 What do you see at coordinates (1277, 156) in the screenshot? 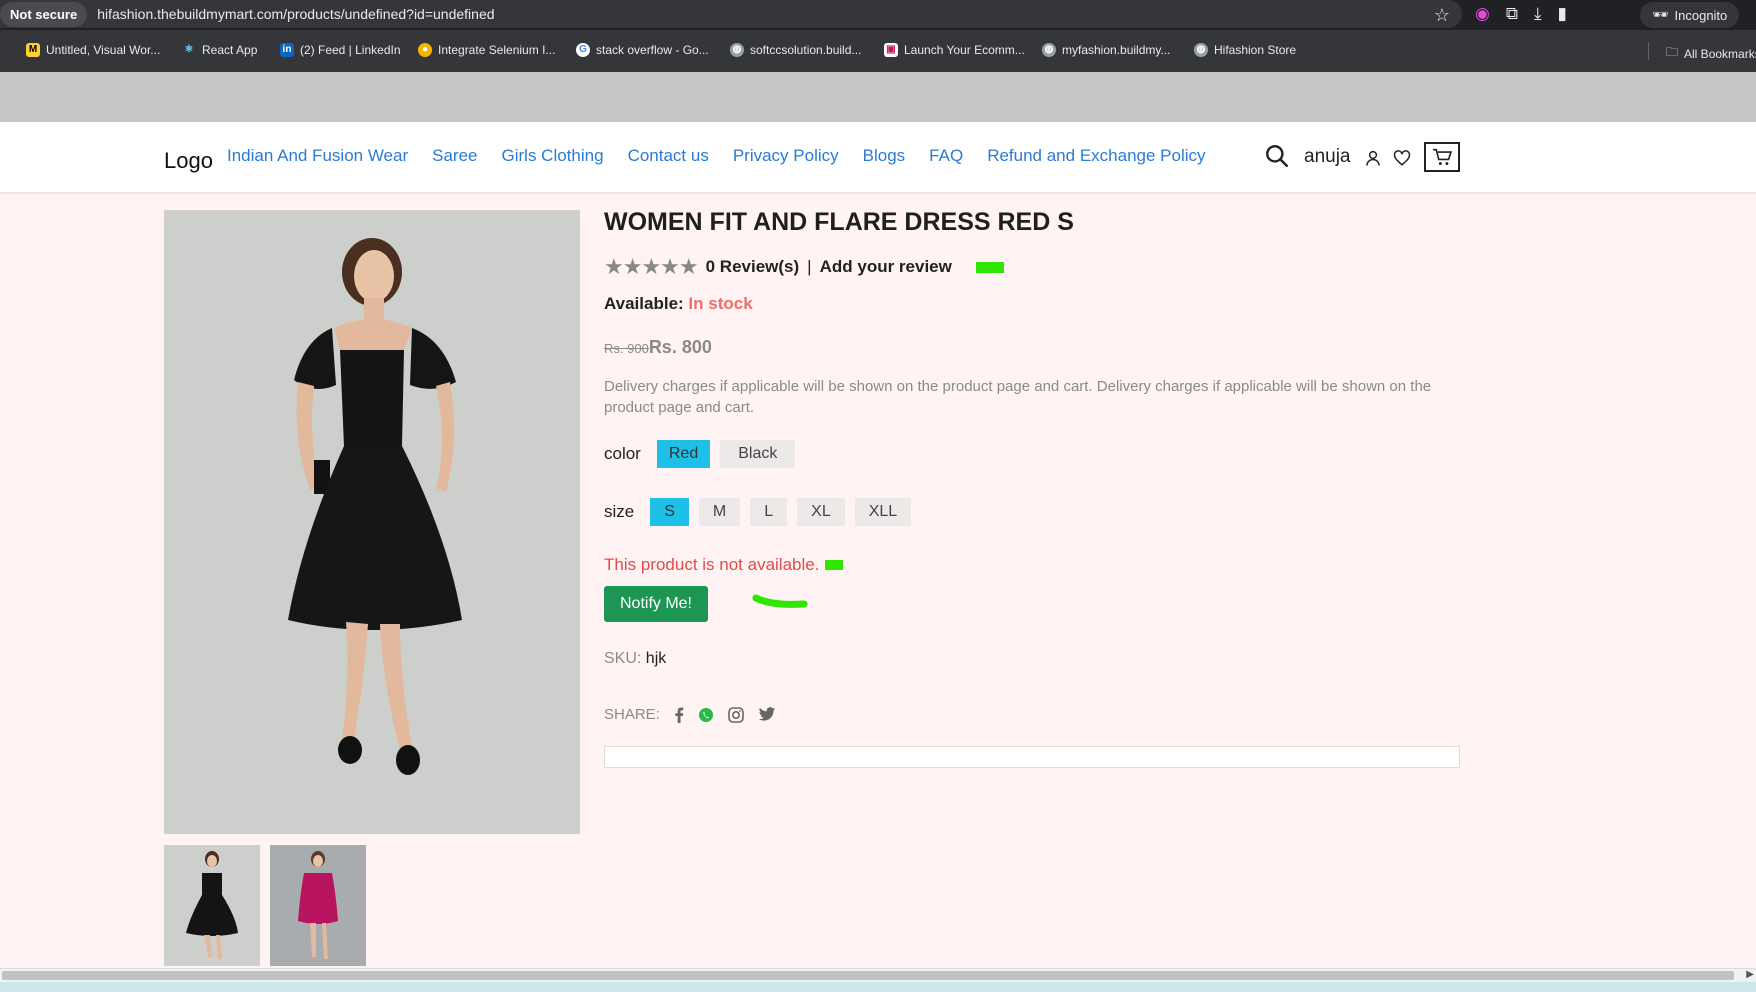
I see `search-icon` at bounding box center [1277, 156].